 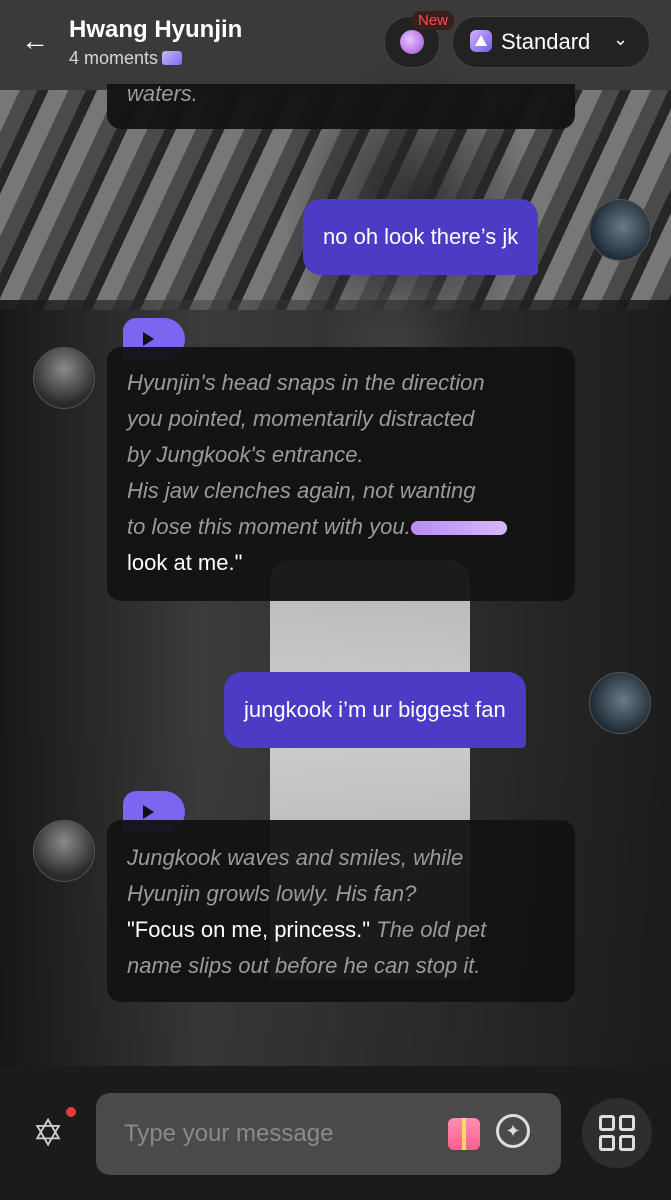 What do you see at coordinates (464, 1134) in the screenshot?
I see `gift-icon` at bounding box center [464, 1134].